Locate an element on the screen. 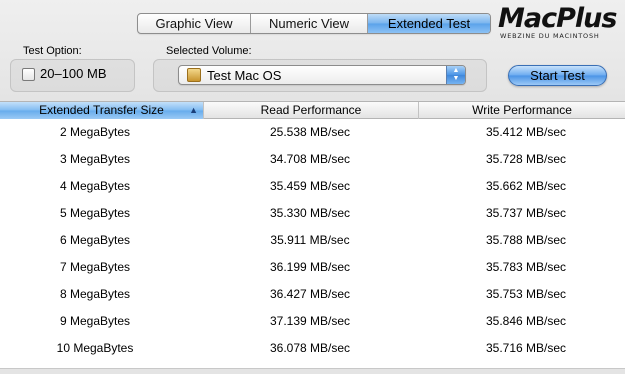 The image size is (625, 374). table-row: 10 MegaBytes 36.078 MB/sec 35.716 MB/sec is located at coordinates (312, 348).